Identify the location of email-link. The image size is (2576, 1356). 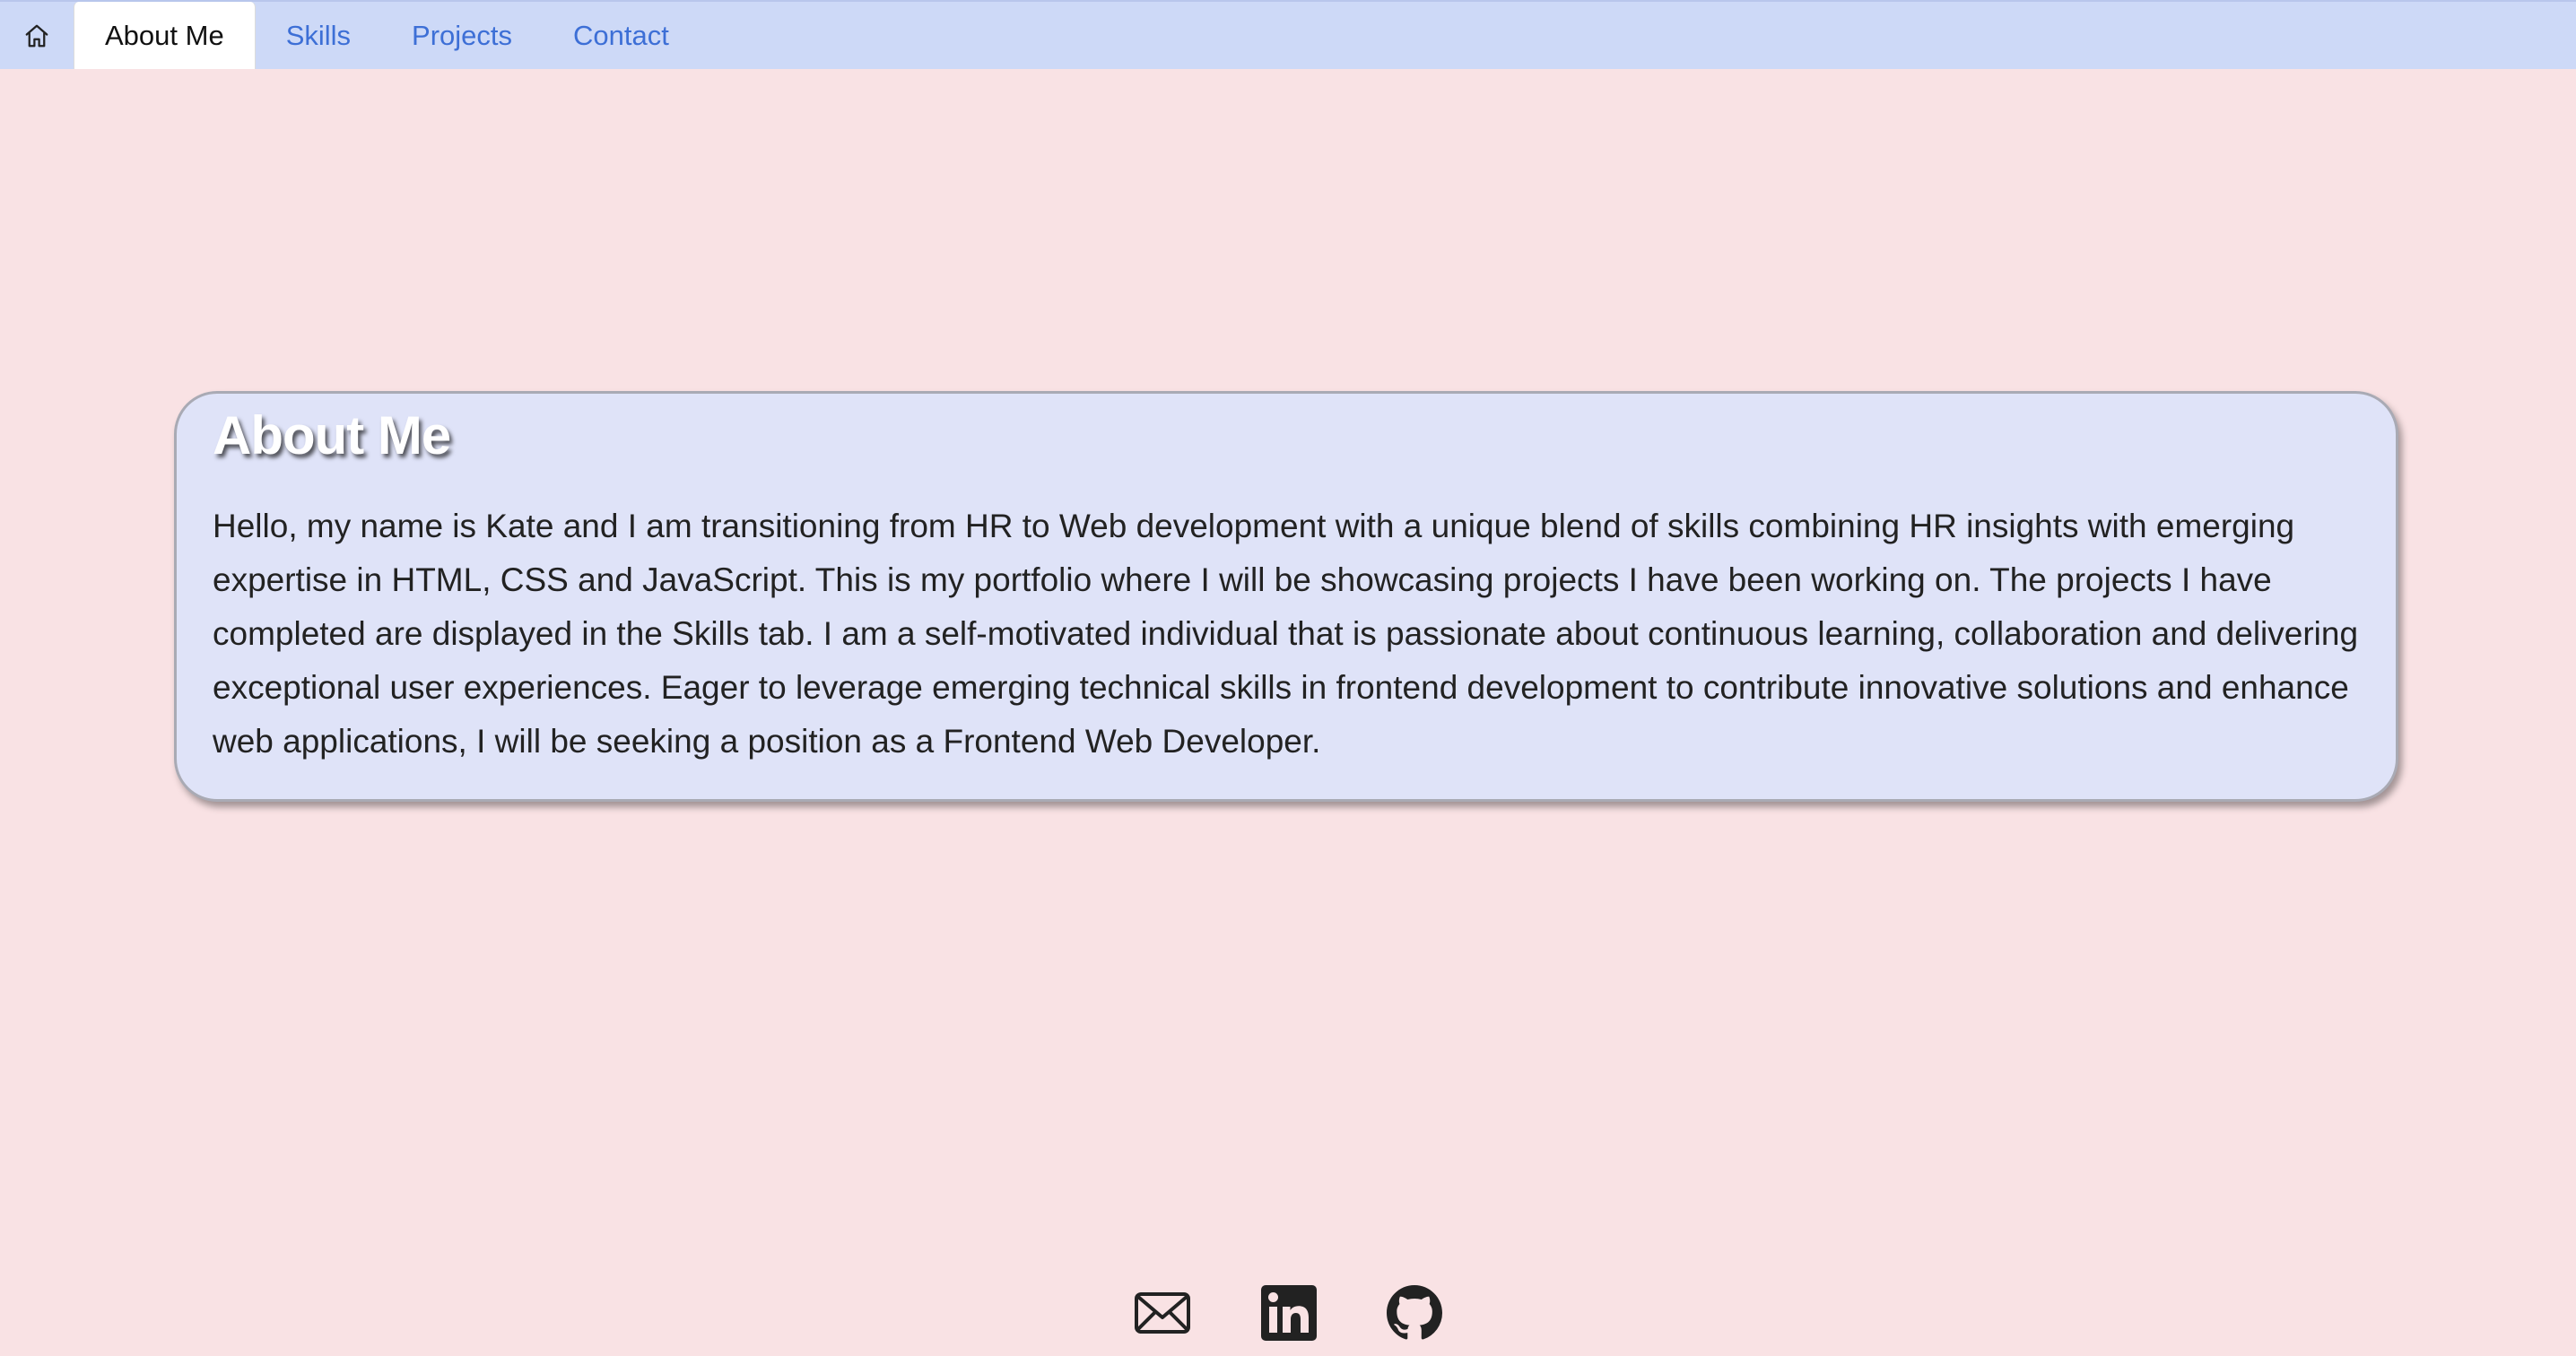
(1162, 1313).